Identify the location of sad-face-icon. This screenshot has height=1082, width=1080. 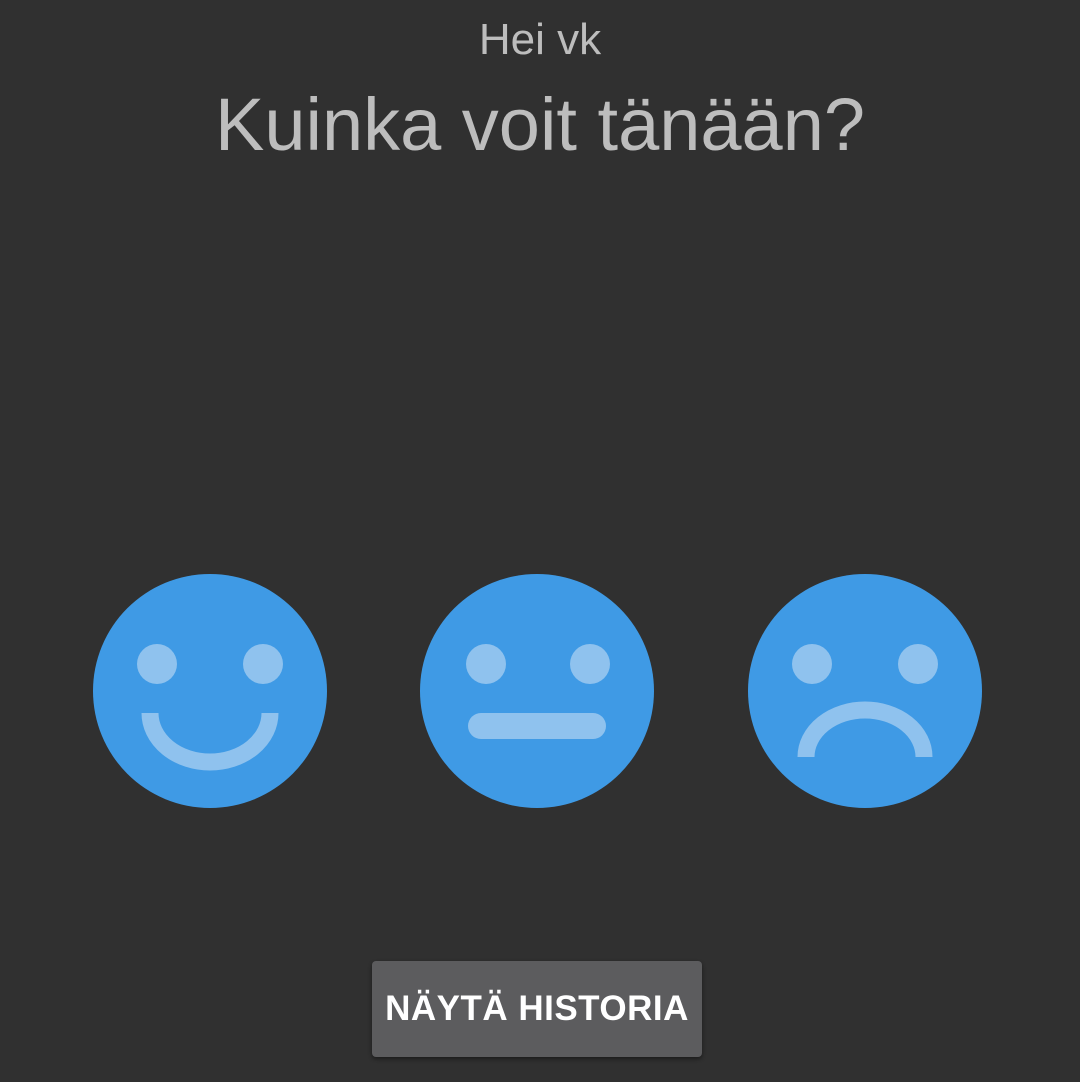
(865, 701).